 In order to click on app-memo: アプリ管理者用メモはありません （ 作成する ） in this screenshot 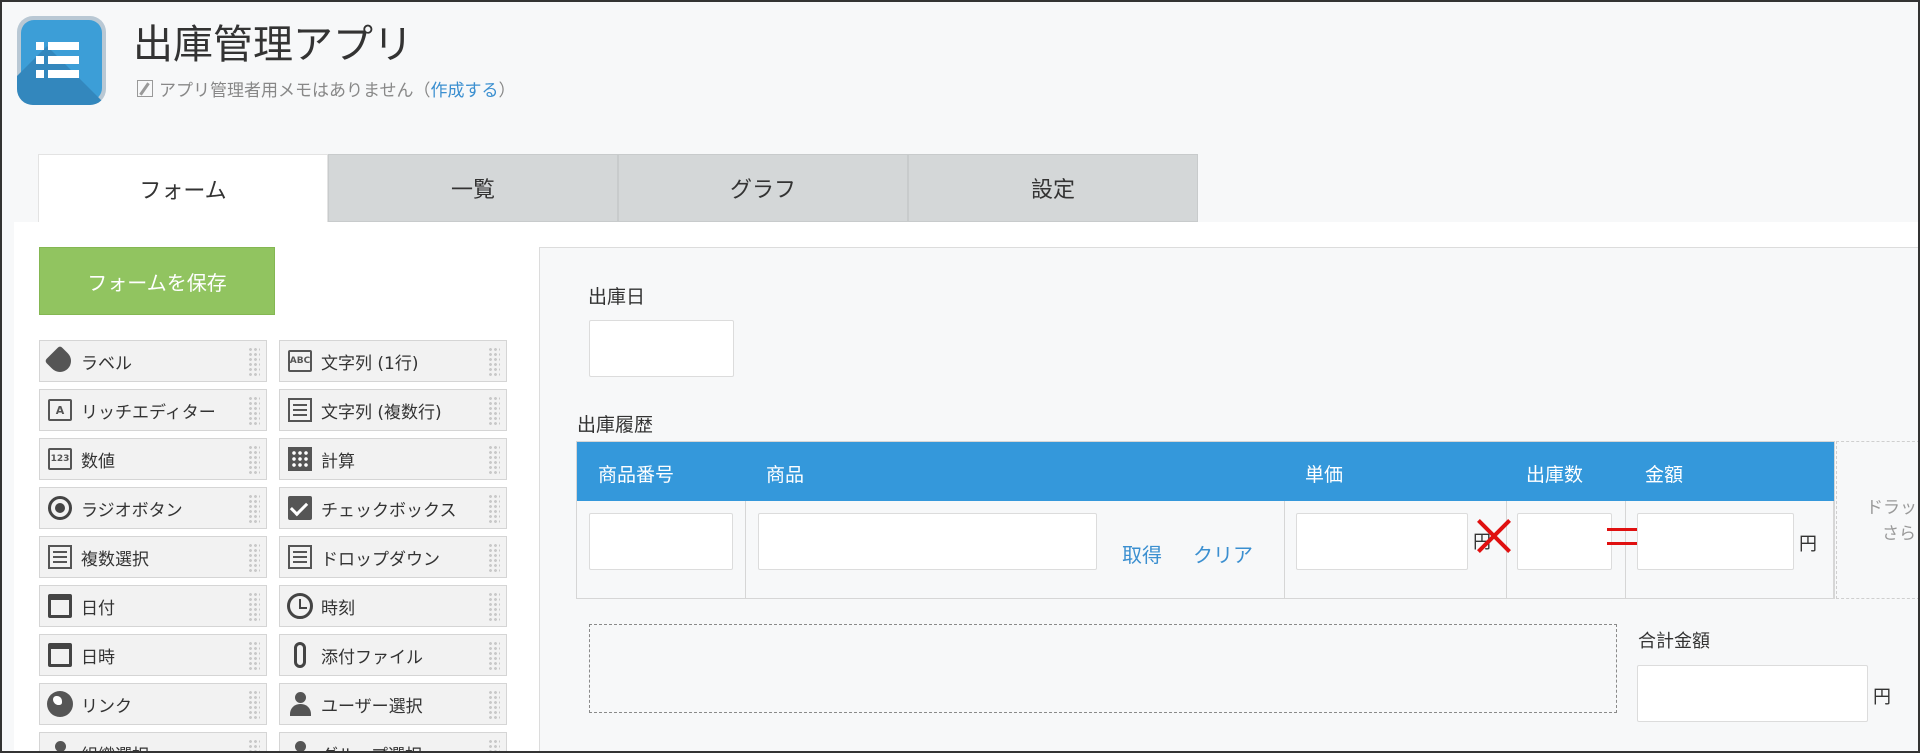, I will do `click(326, 88)`.